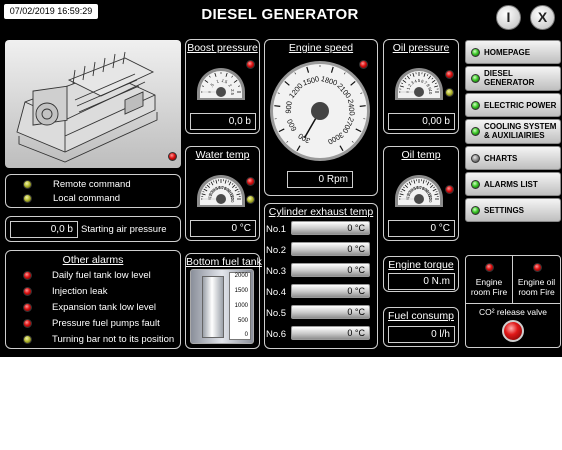 This screenshot has width=562, height=450. I want to click on oil-temp-alarm-led, so click(449, 189).